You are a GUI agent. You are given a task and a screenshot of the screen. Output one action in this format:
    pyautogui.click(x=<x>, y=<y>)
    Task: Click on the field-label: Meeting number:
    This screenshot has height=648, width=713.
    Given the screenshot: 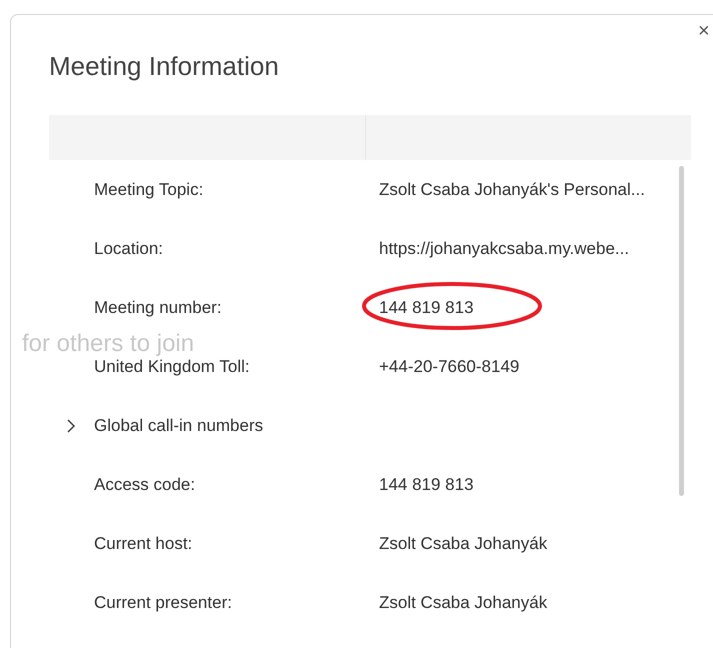 What is the action you would take?
    pyautogui.click(x=158, y=307)
    